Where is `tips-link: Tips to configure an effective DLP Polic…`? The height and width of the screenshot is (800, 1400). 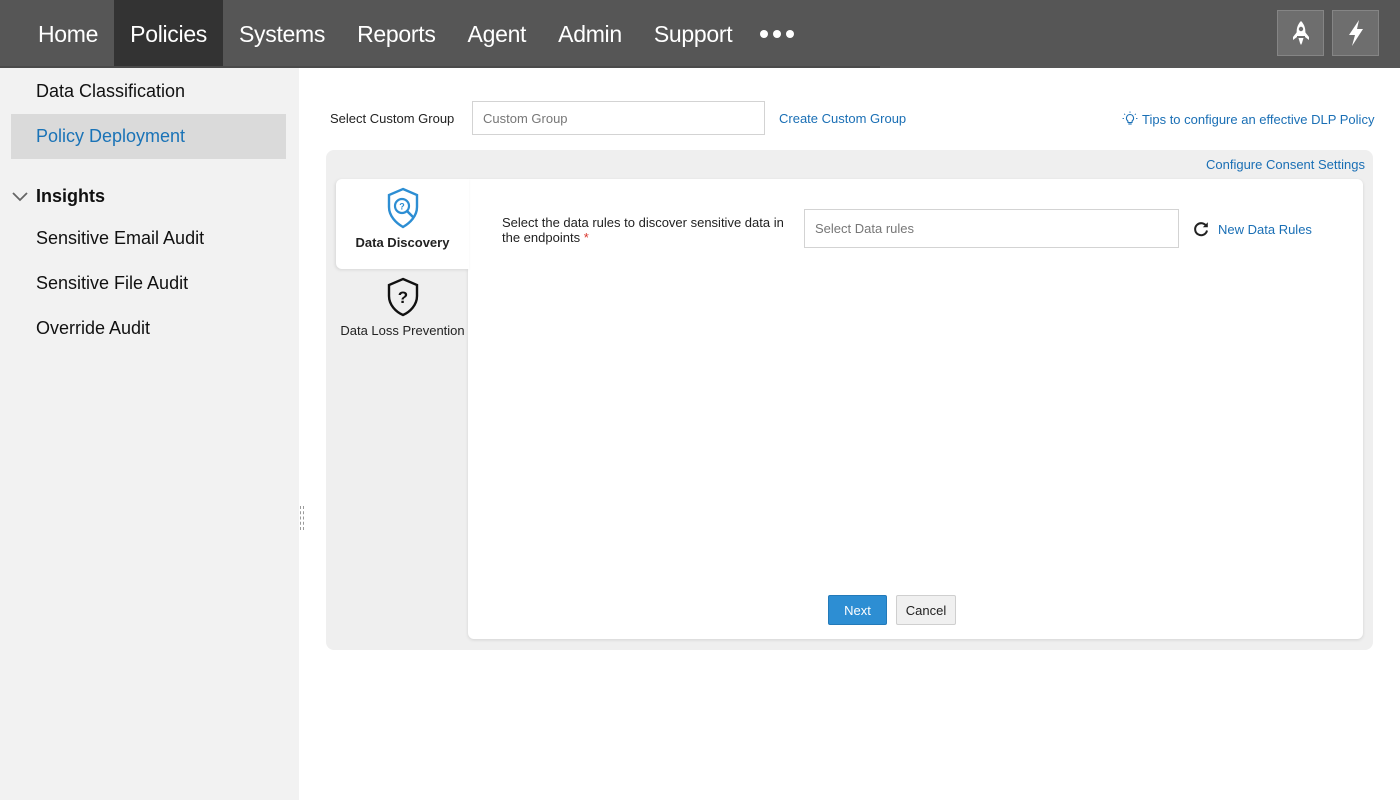 tips-link: Tips to configure an effective DLP Polic… is located at coordinates (1248, 119).